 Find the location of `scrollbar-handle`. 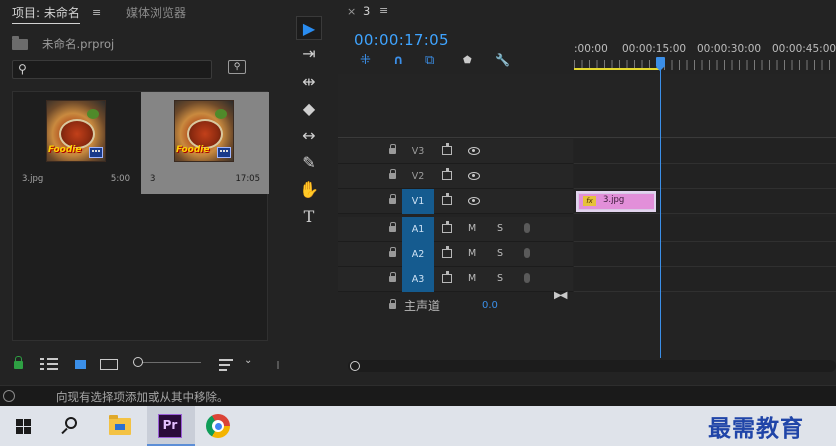

scrollbar-handle is located at coordinates (355, 366).